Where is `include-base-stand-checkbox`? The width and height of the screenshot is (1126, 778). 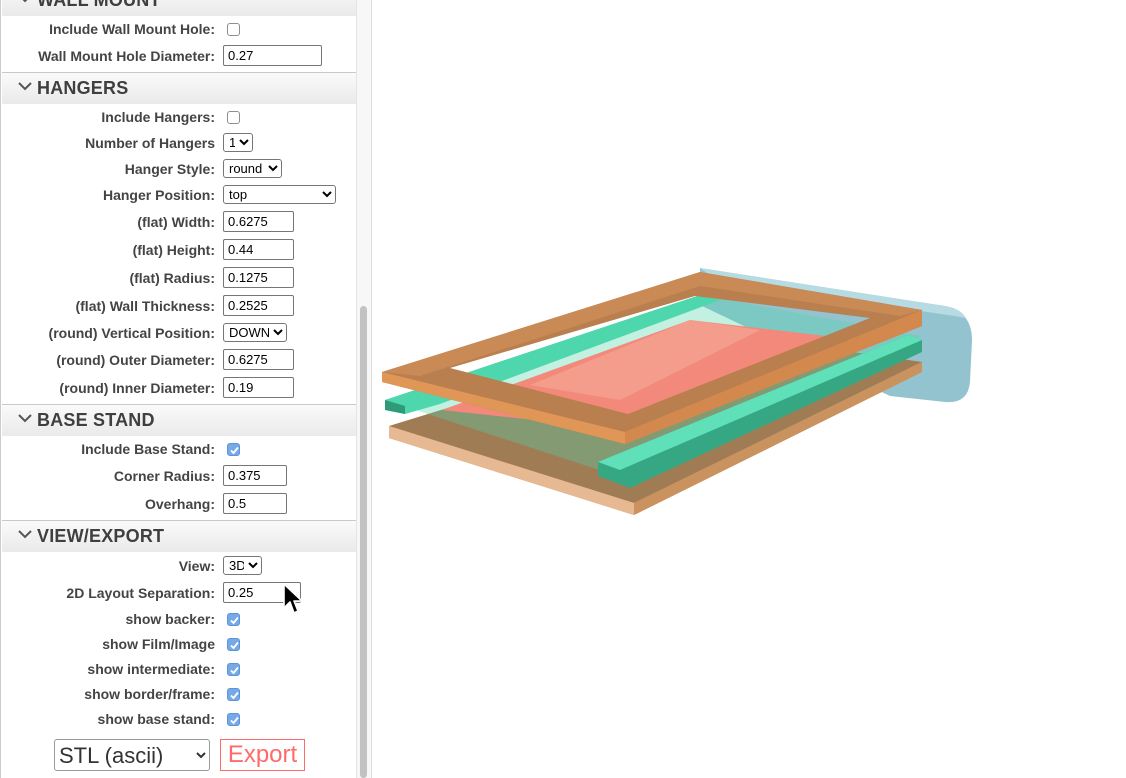 include-base-stand-checkbox is located at coordinates (233, 449).